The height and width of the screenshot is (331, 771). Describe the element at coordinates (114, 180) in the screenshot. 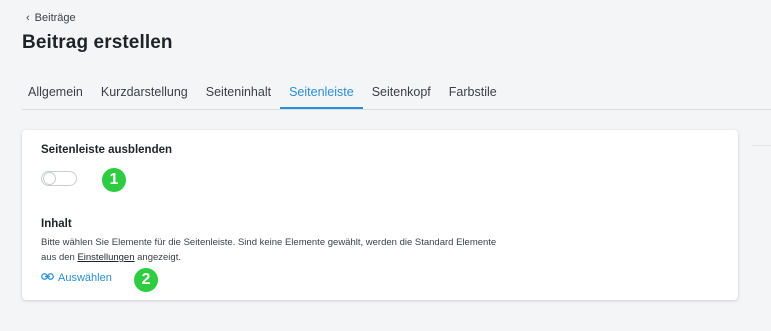

I see `annotation-badge-1: 1` at that location.